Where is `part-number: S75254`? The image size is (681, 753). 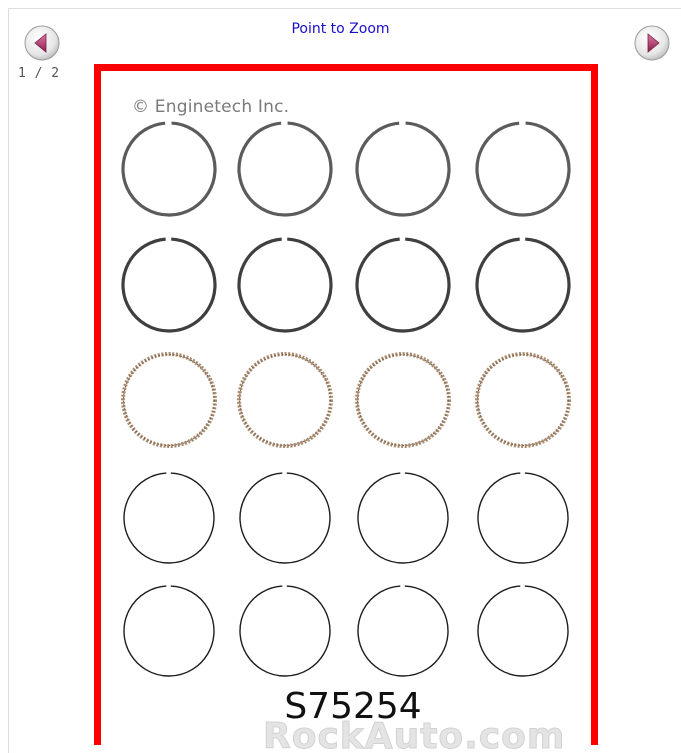
part-number: S75254 is located at coordinates (353, 706).